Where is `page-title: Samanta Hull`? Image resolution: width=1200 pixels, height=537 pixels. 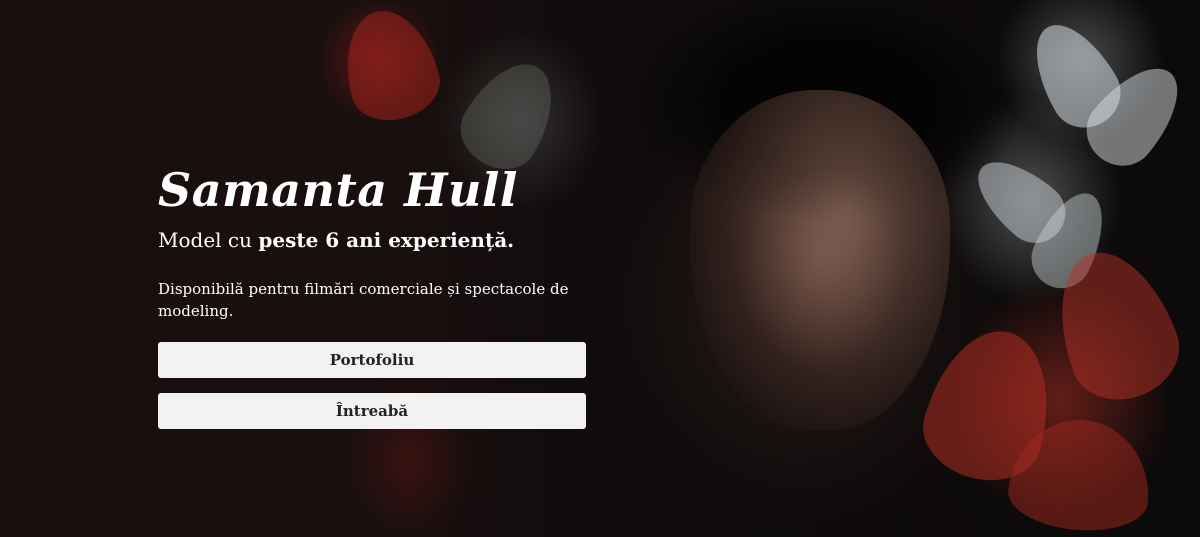
page-title: Samanta Hull is located at coordinates (338, 190).